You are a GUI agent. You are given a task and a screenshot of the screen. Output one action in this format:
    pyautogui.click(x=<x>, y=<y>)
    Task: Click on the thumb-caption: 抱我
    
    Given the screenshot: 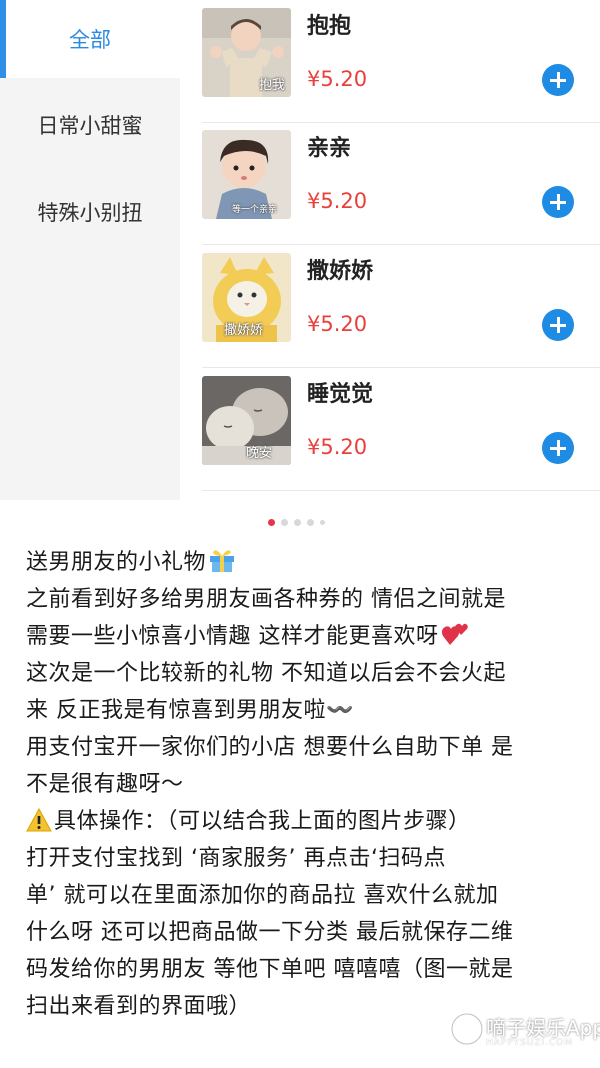 What is the action you would take?
    pyautogui.click(x=271, y=85)
    